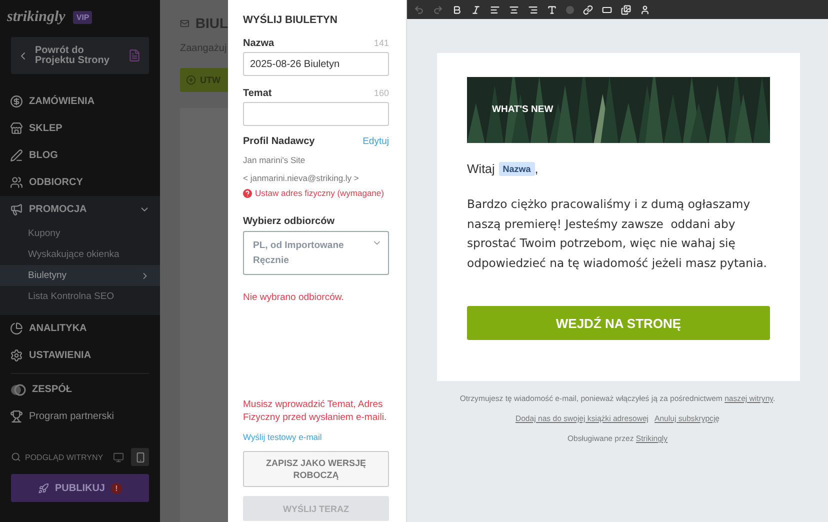  What do you see at coordinates (476, 9) in the screenshot?
I see `italic-icon` at bounding box center [476, 9].